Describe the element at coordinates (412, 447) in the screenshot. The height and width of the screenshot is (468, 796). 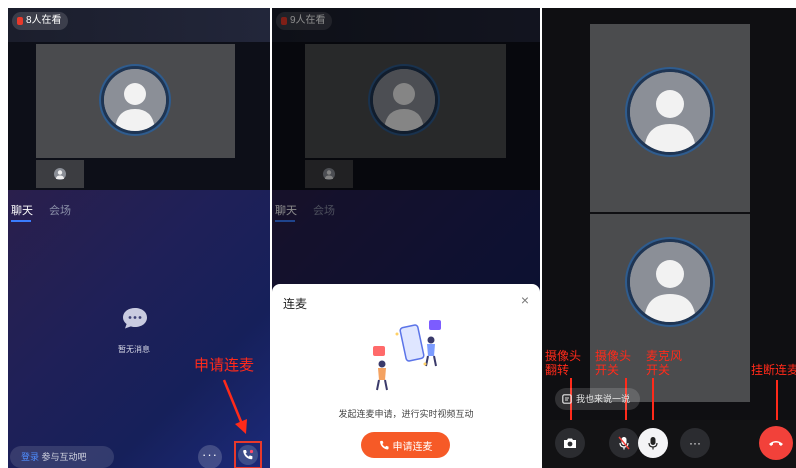
I see `apply-mic-label: 申请连麦` at that location.